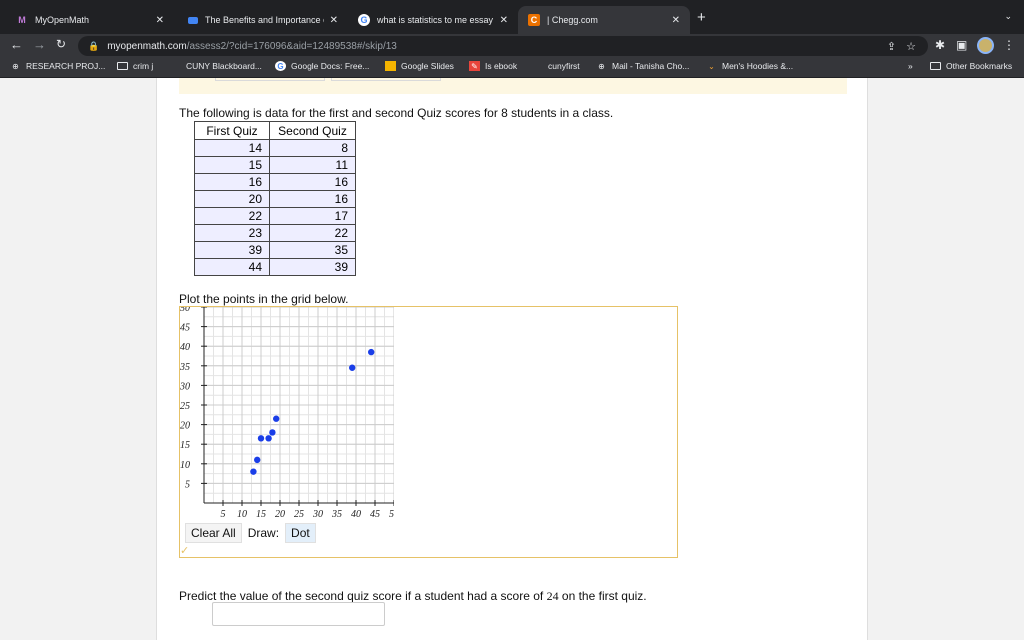 Image resolution: width=1024 pixels, height=640 pixels. I want to click on tab-title: | Chegg.com, so click(572, 20).